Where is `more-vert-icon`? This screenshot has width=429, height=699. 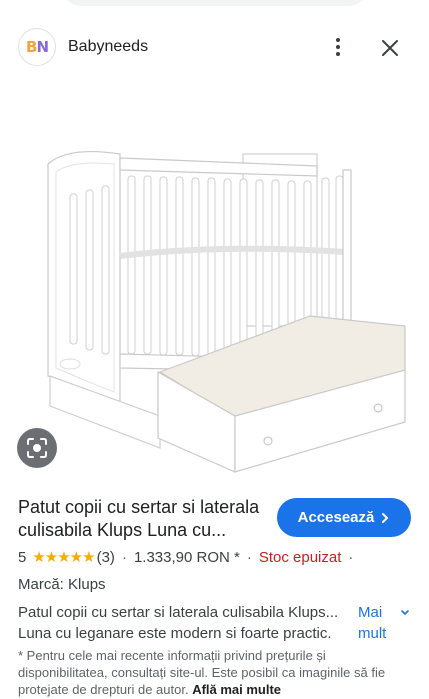
more-vert-icon is located at coordinates (338, 40).